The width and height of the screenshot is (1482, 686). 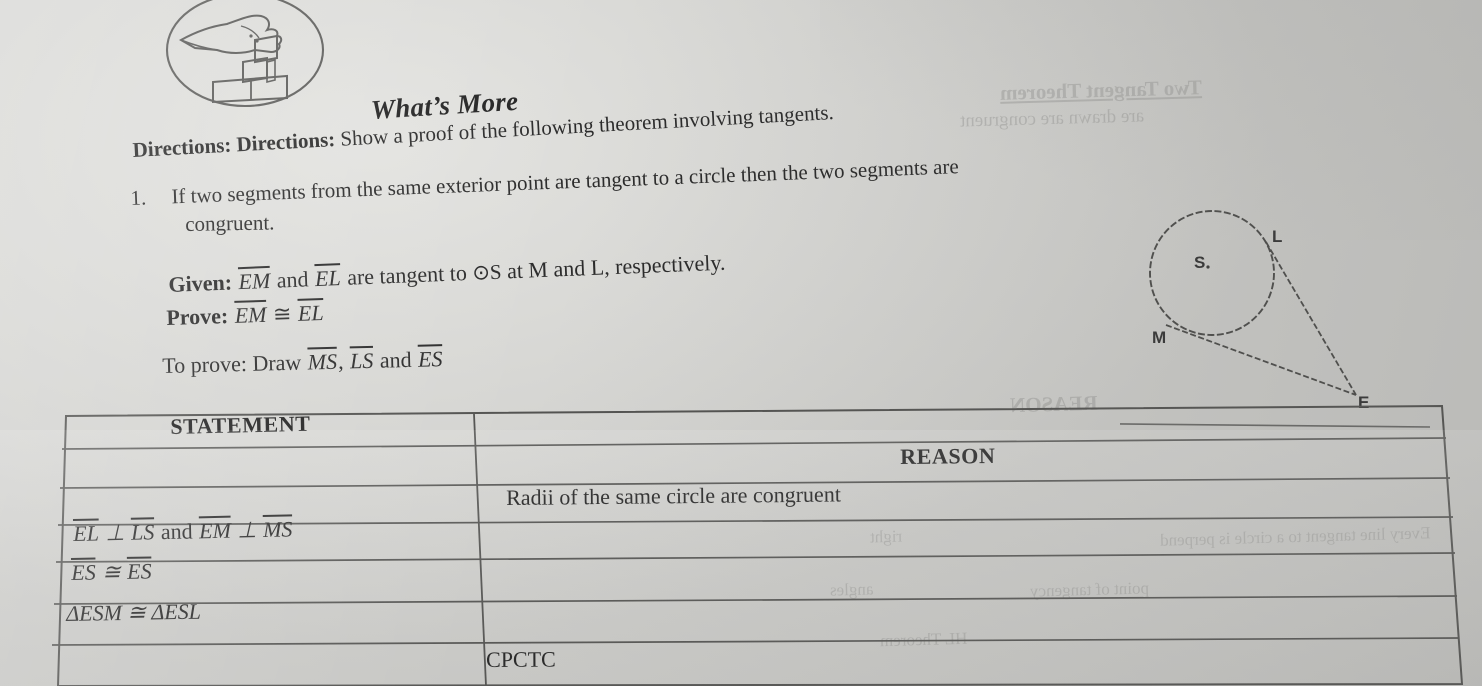 What do you see at coordinates (200, 283) in the screenshot?
I see `given-label: Given:` at bounding box center [200, 283].